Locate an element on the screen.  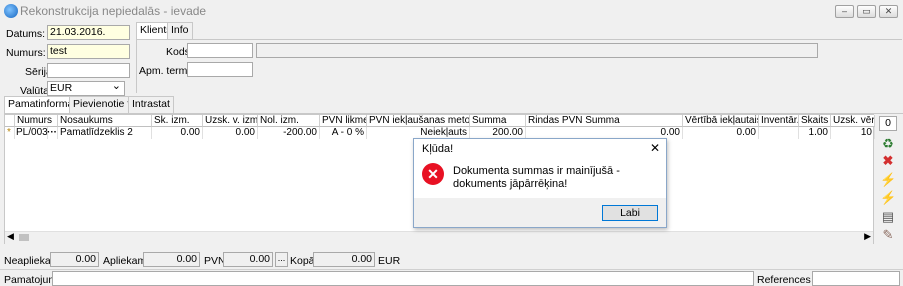
error-icon: ✕ is located at coordinates (433, 174).